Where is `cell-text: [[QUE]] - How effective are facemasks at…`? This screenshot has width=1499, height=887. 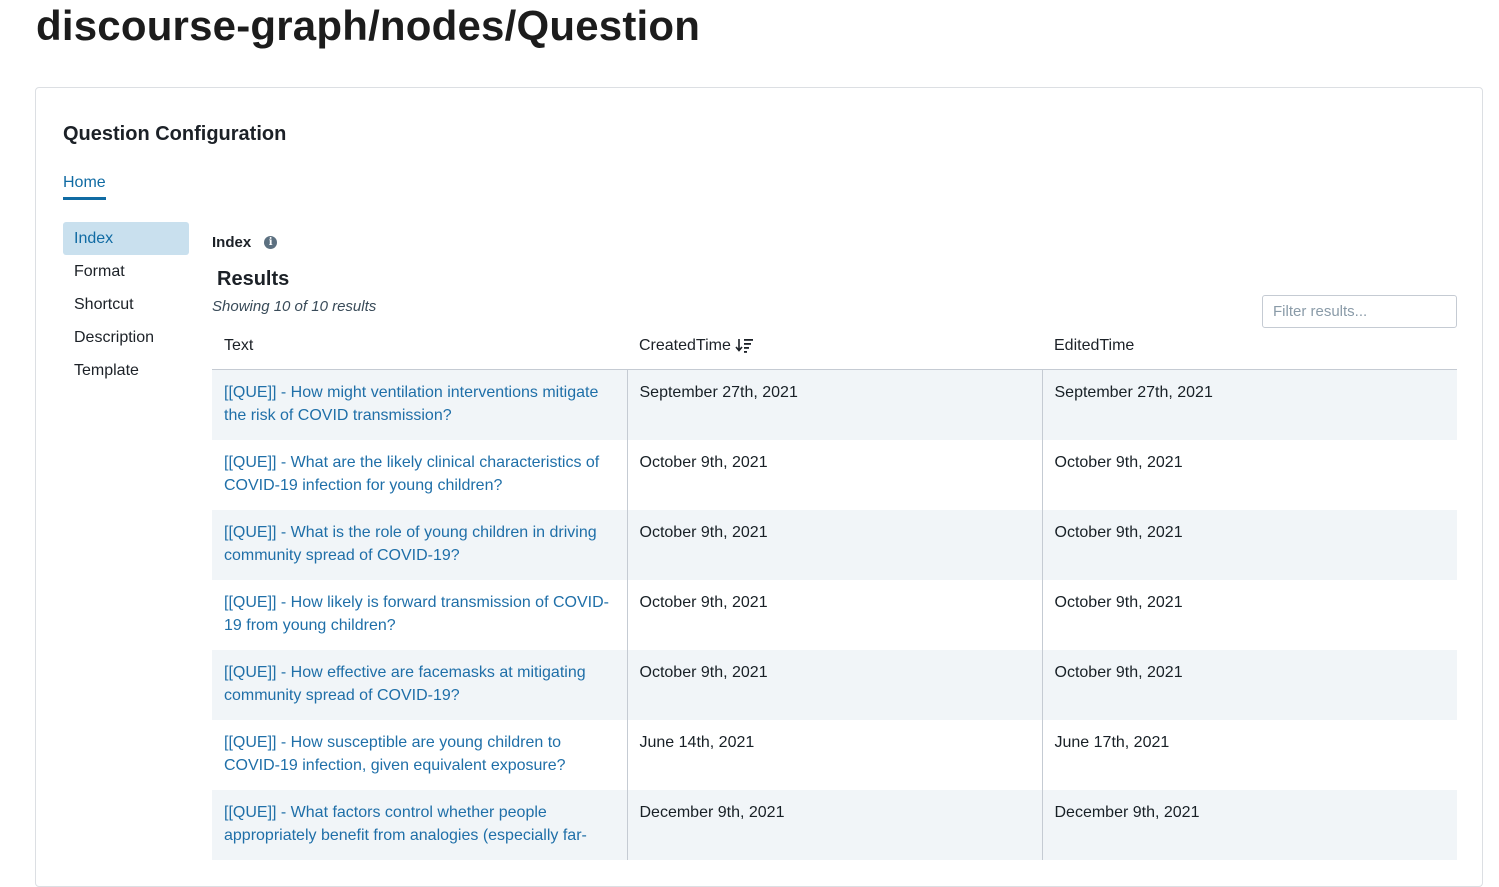 cell-text: [[QUE]] - How effective are facemasks at… is located at coordinates (419, 684).